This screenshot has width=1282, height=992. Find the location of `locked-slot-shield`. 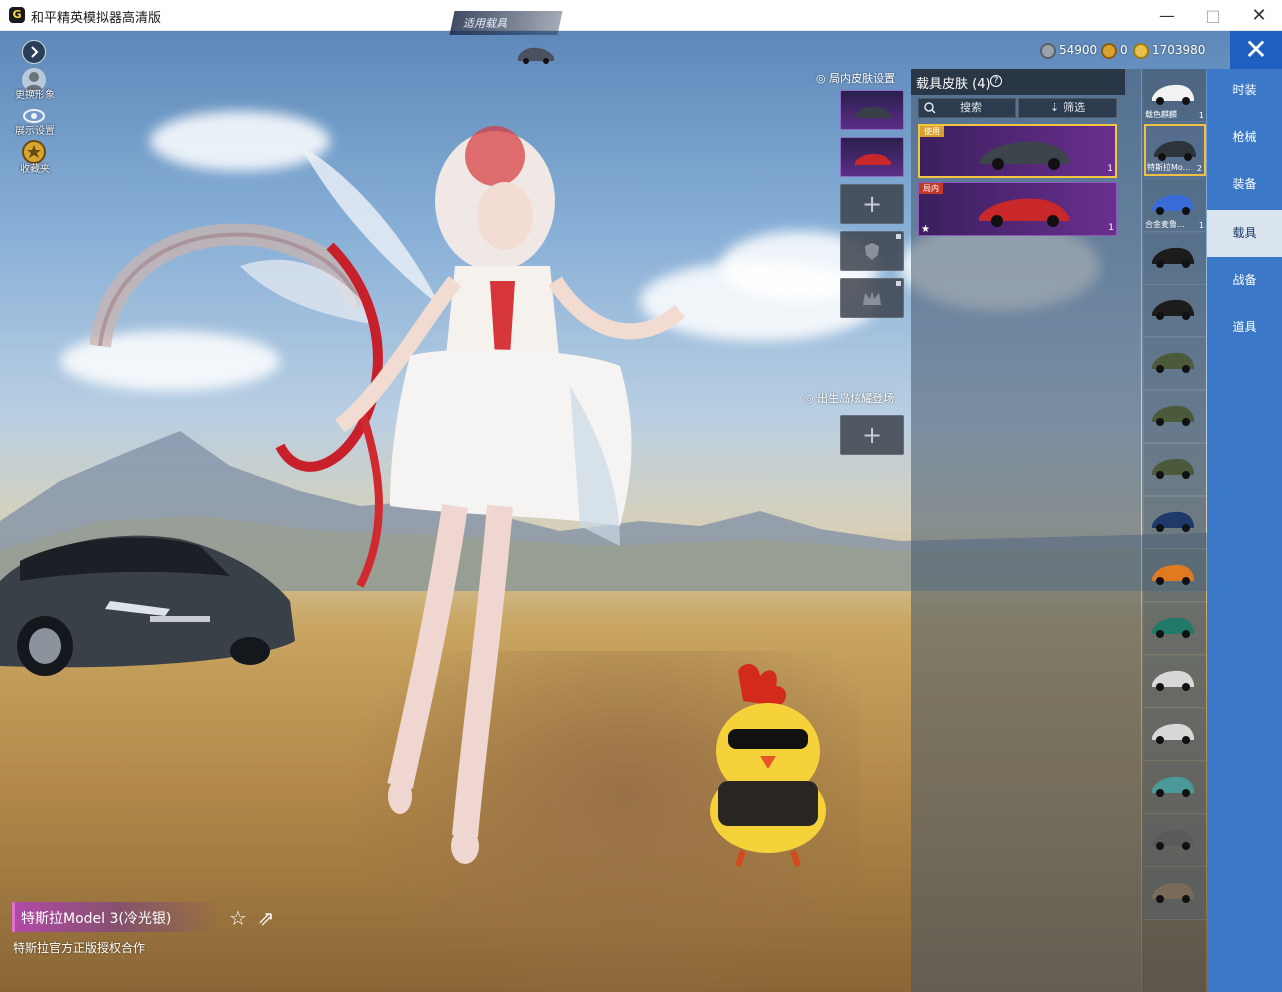

locked-slot-shield is located at coordinates (872, 251).